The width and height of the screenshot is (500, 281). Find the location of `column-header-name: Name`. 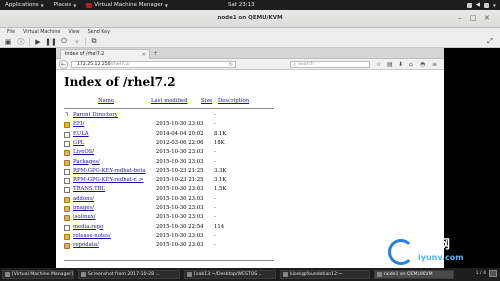

column-header-name: Name is located at coordinates (106, 101).